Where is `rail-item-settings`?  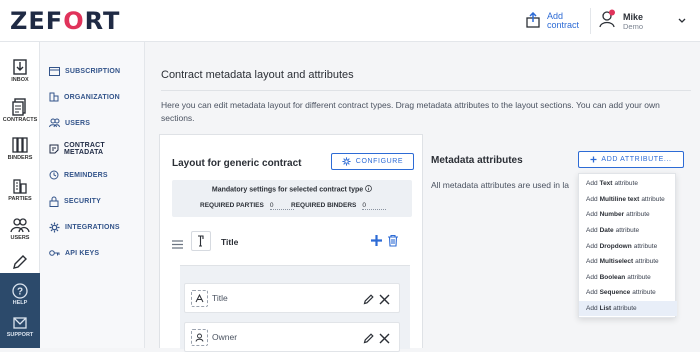
rail-item-settings is located at coordinates (20, 262).